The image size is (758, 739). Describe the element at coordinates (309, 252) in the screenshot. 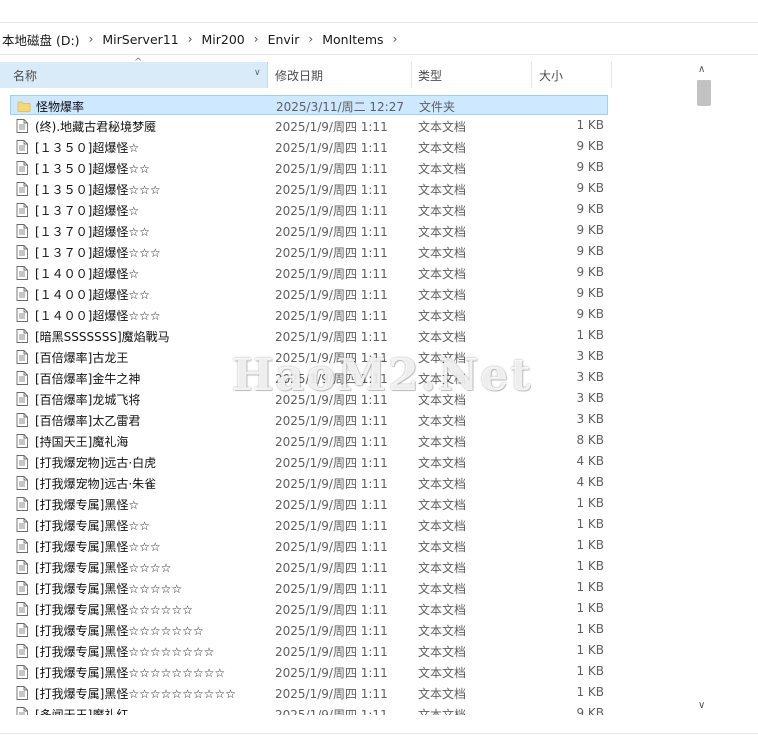

I see `file-row: [１３７０]超爆怪☆☆☆ 2025/1/9/周四 1:11 文本文档 9 KB` at that location.